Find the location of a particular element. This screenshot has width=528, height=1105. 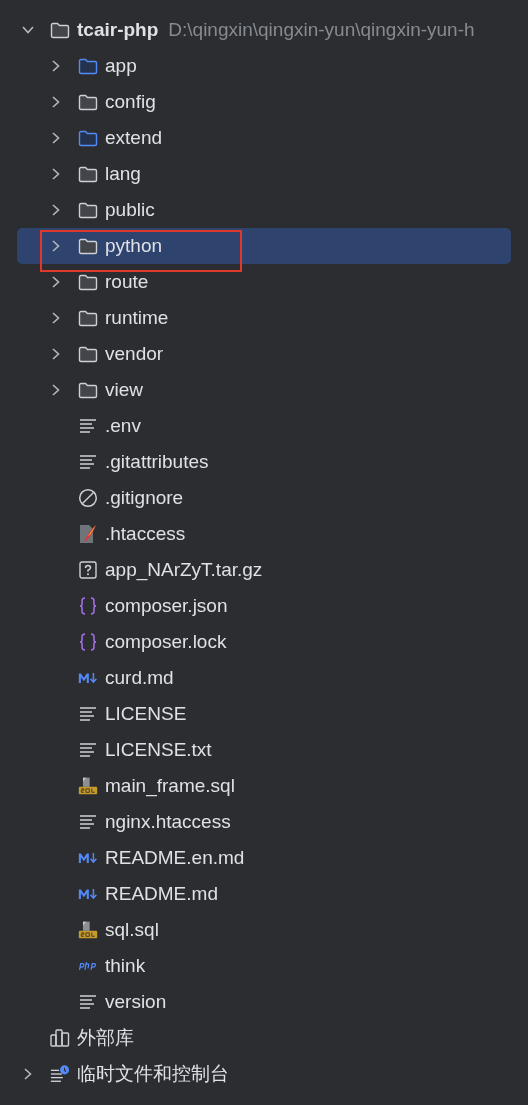

library-icon is located at coordinates (60, 1038).